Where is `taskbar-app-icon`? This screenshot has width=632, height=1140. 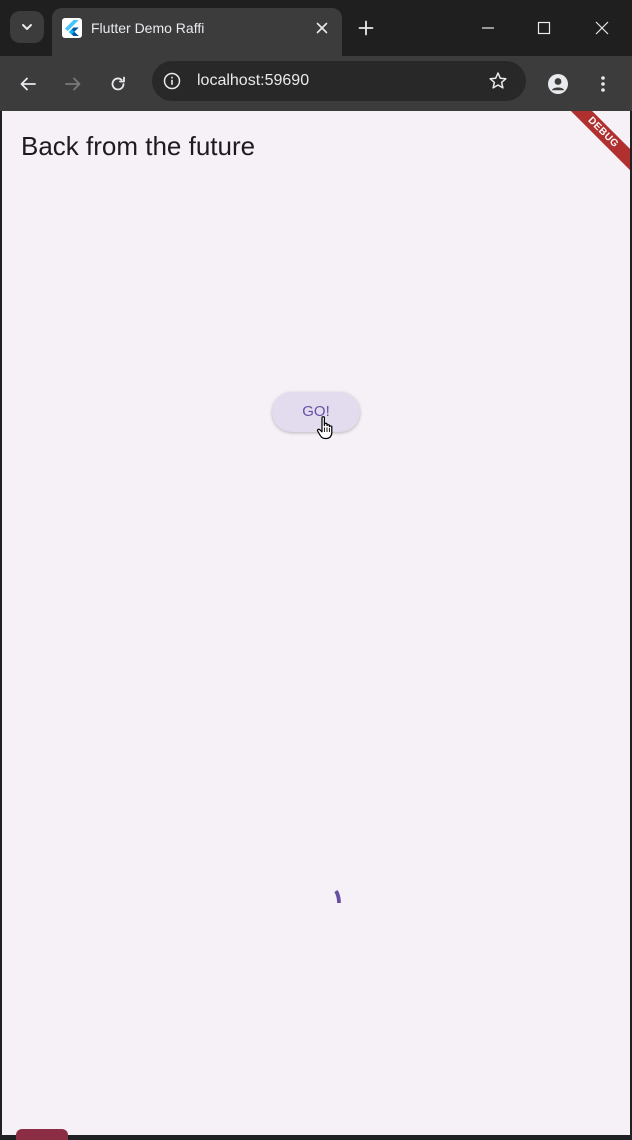 taskbar-app-icon is located at coordinates (42, 1134).